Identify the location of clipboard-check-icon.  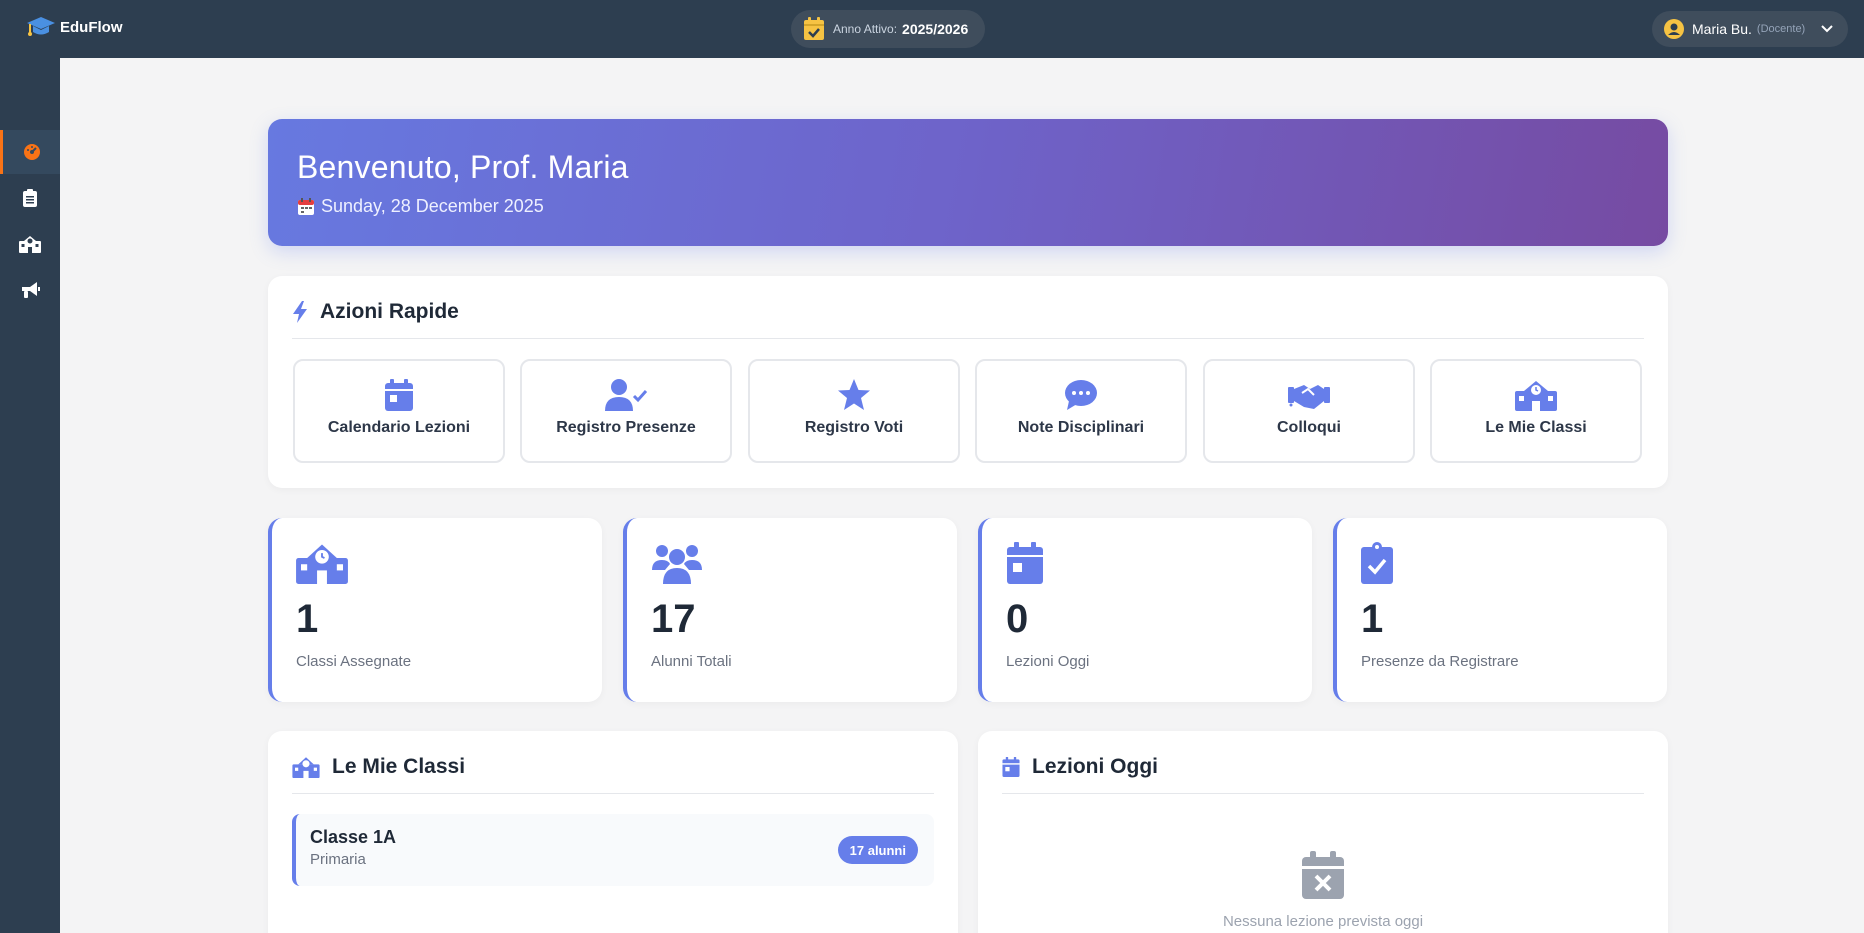
(1377, 563).